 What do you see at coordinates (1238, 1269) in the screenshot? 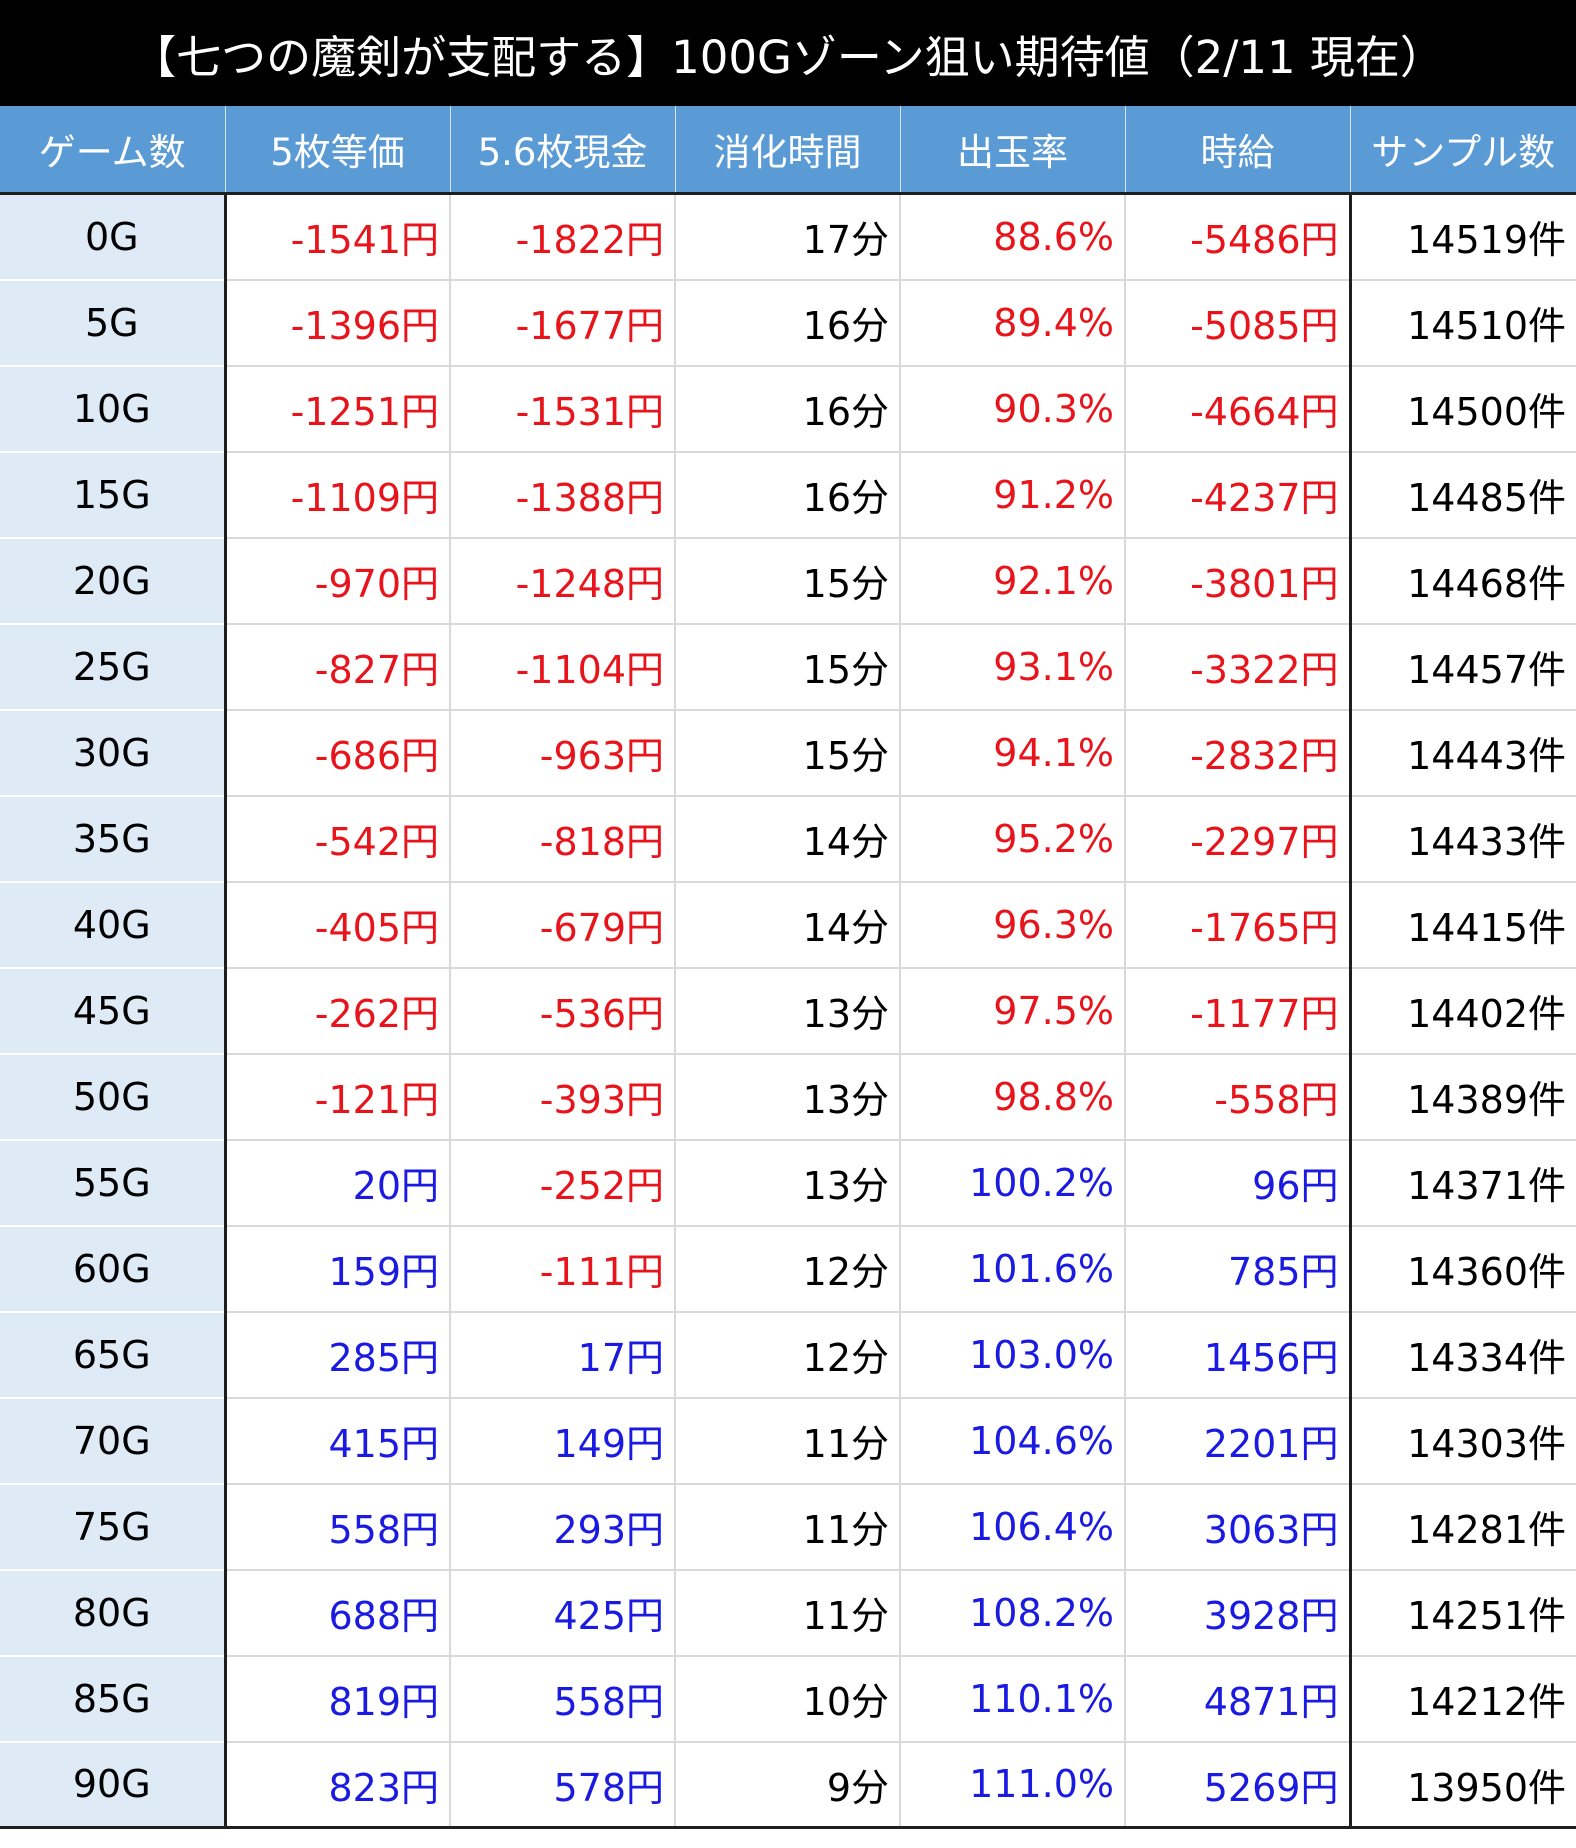
I see `hourly-wage-cell: 785円` at bounding box center [1238, 1269].